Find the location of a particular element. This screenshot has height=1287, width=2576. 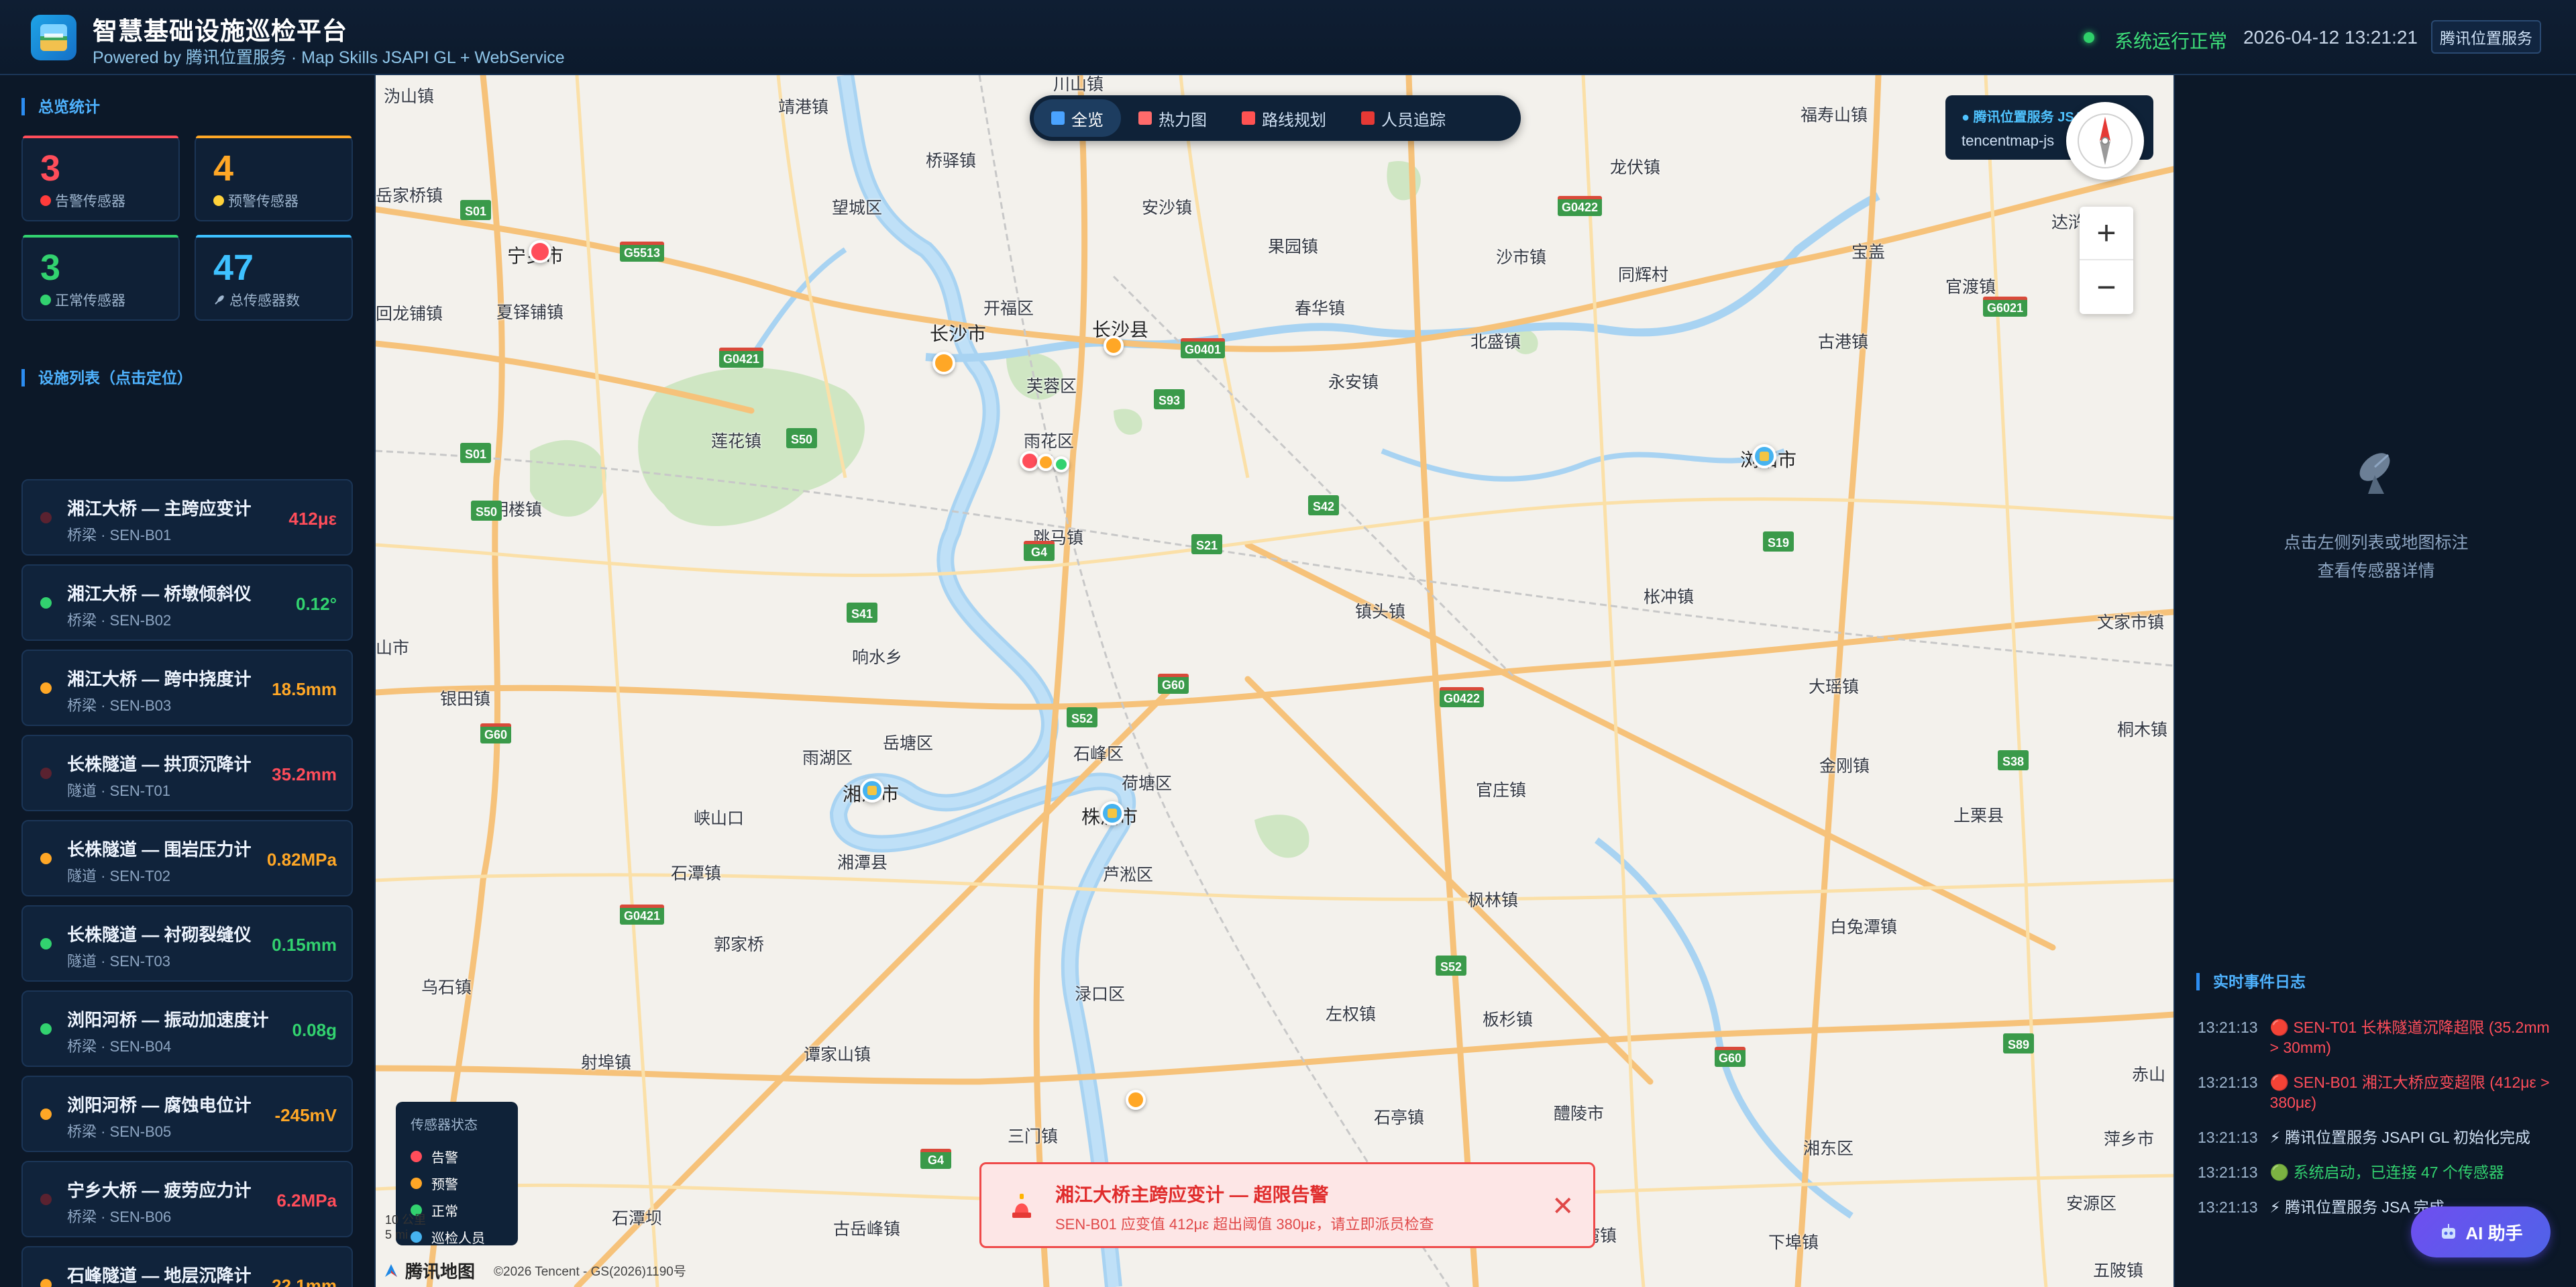

facility-item: 长株隧道 — 衬砌裂缝仪 隧道 · SEN-T03 0.15mm is located at coordinates (187, 943).